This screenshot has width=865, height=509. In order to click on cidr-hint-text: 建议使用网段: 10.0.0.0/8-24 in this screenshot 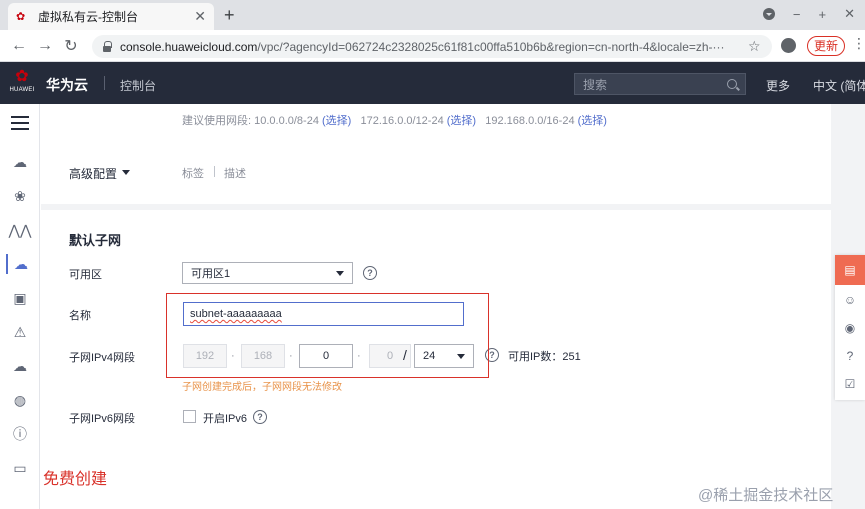, I will do `click(250, 121)`.